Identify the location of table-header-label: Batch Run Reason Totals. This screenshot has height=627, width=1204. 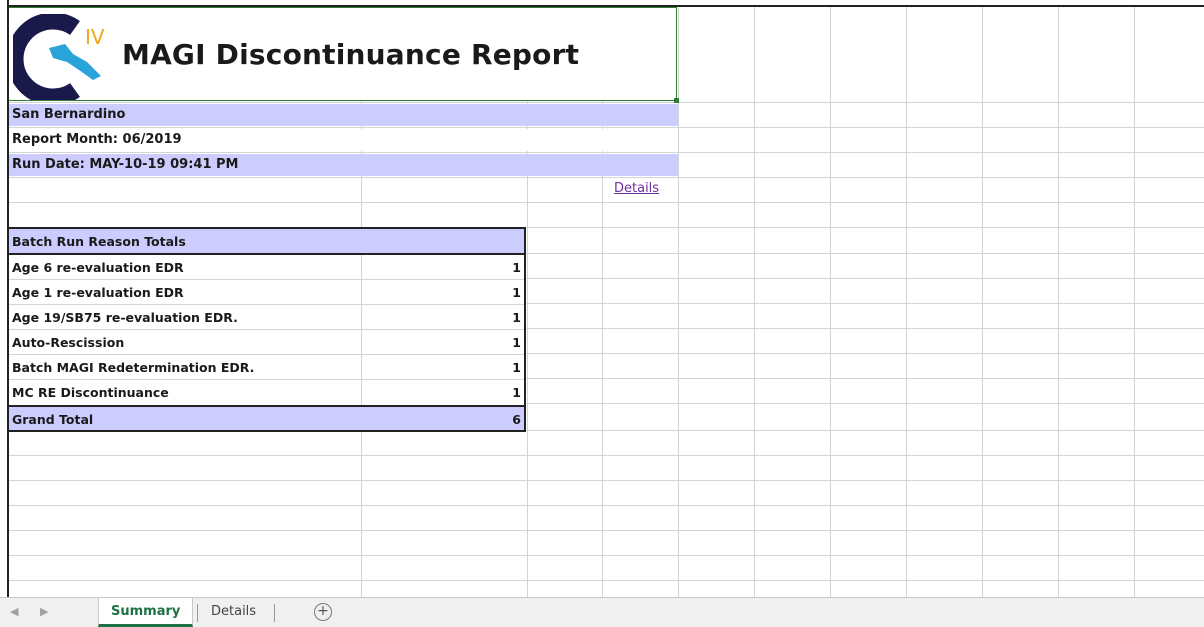
(99, 241).